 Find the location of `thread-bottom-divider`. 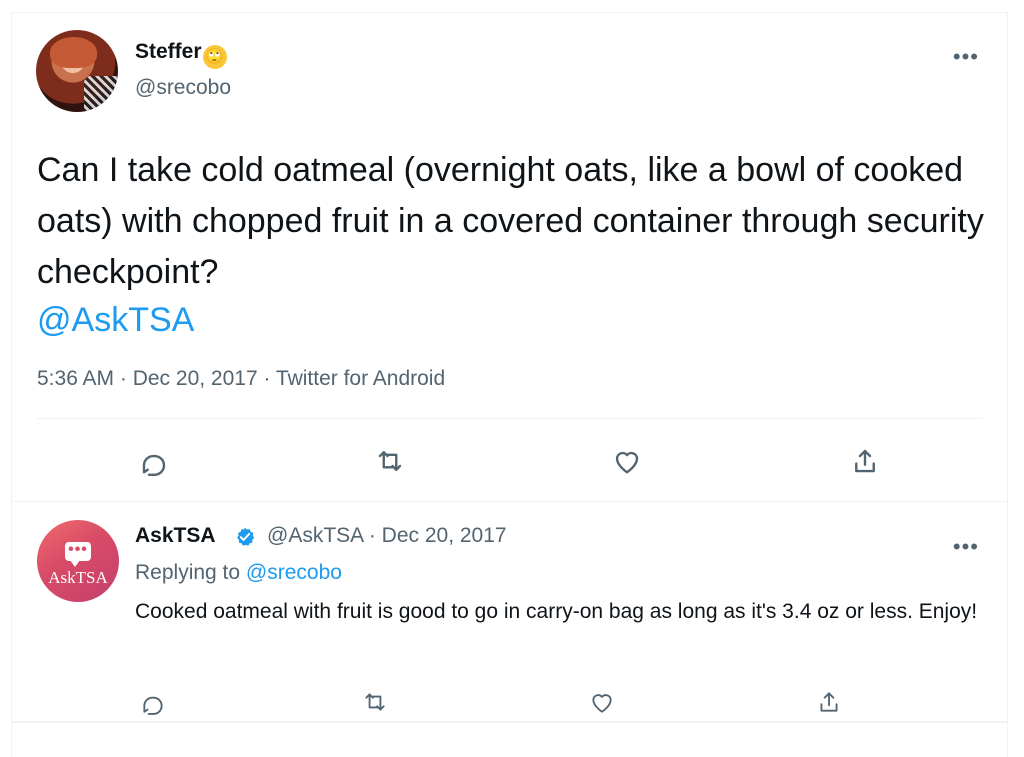

thread-bottom-divider is located at coordinates (509, 721).